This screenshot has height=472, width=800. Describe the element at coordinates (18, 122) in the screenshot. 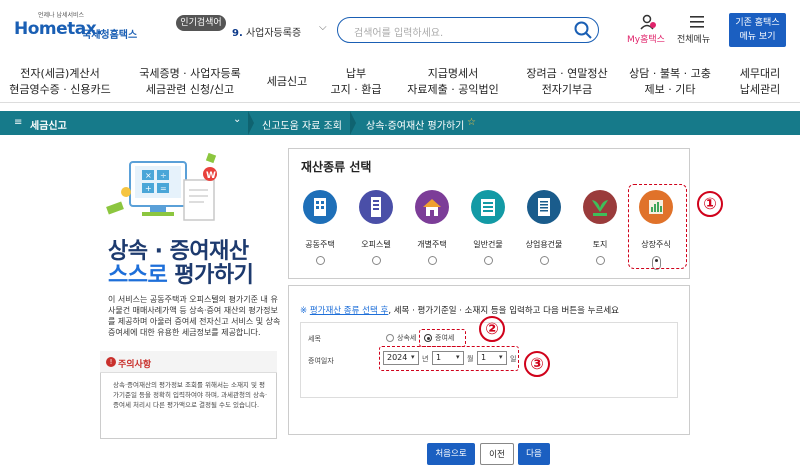

I see `breadcrumb-menu-icon: ≡` at that location.